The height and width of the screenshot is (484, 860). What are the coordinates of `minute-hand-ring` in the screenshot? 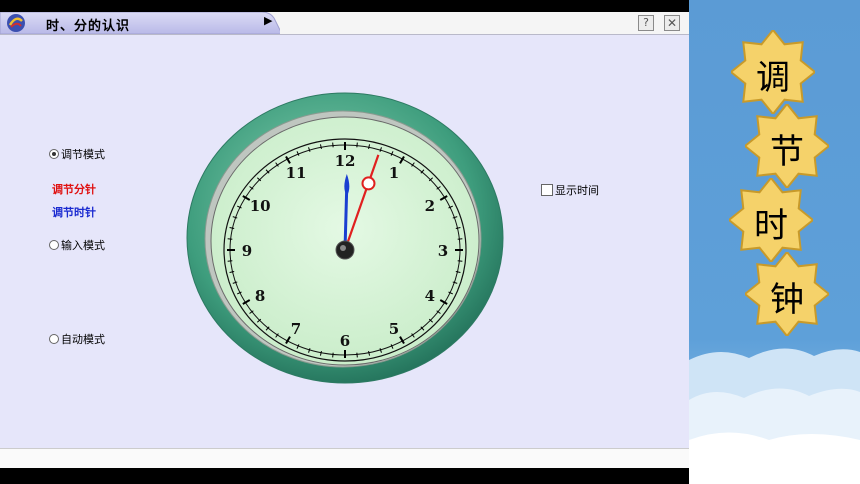 It's located at (368, 183).